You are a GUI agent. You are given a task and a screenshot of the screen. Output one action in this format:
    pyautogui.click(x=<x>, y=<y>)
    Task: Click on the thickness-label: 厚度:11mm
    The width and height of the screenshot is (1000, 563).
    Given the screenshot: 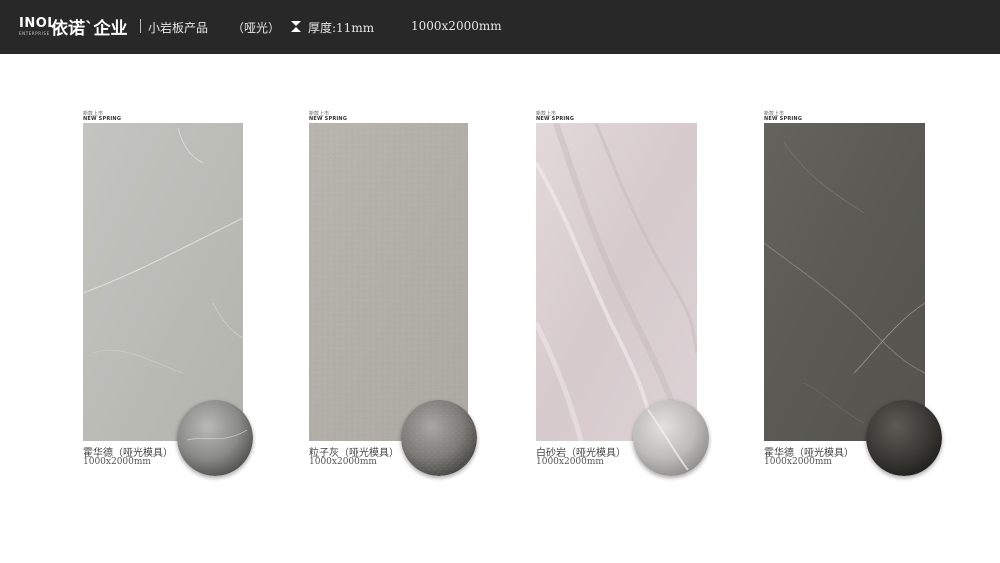 What is the action you would take?
    pyautogui.click(x=341, y=28)
    